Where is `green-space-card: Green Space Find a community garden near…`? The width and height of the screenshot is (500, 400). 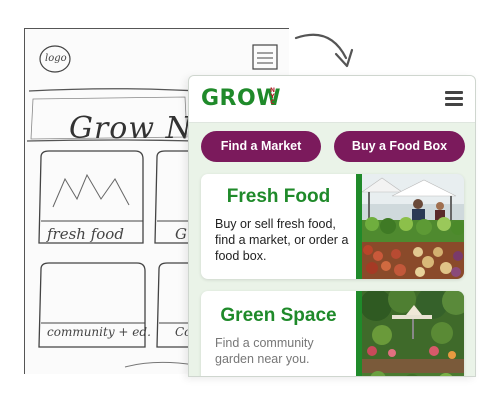
green-space-card: Green Space Find a community garden near… is located at coordinates (332, 333).